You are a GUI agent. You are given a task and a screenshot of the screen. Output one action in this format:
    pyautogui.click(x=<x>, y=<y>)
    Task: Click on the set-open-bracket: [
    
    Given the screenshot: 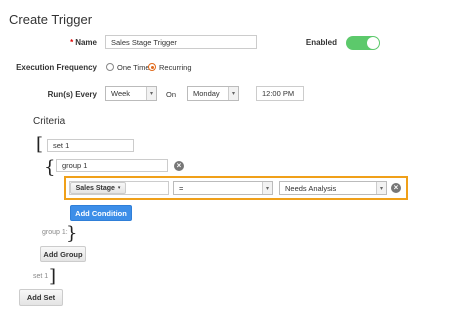 What is the action you would take?
    pyautogui.click(x=40, y=144)
    